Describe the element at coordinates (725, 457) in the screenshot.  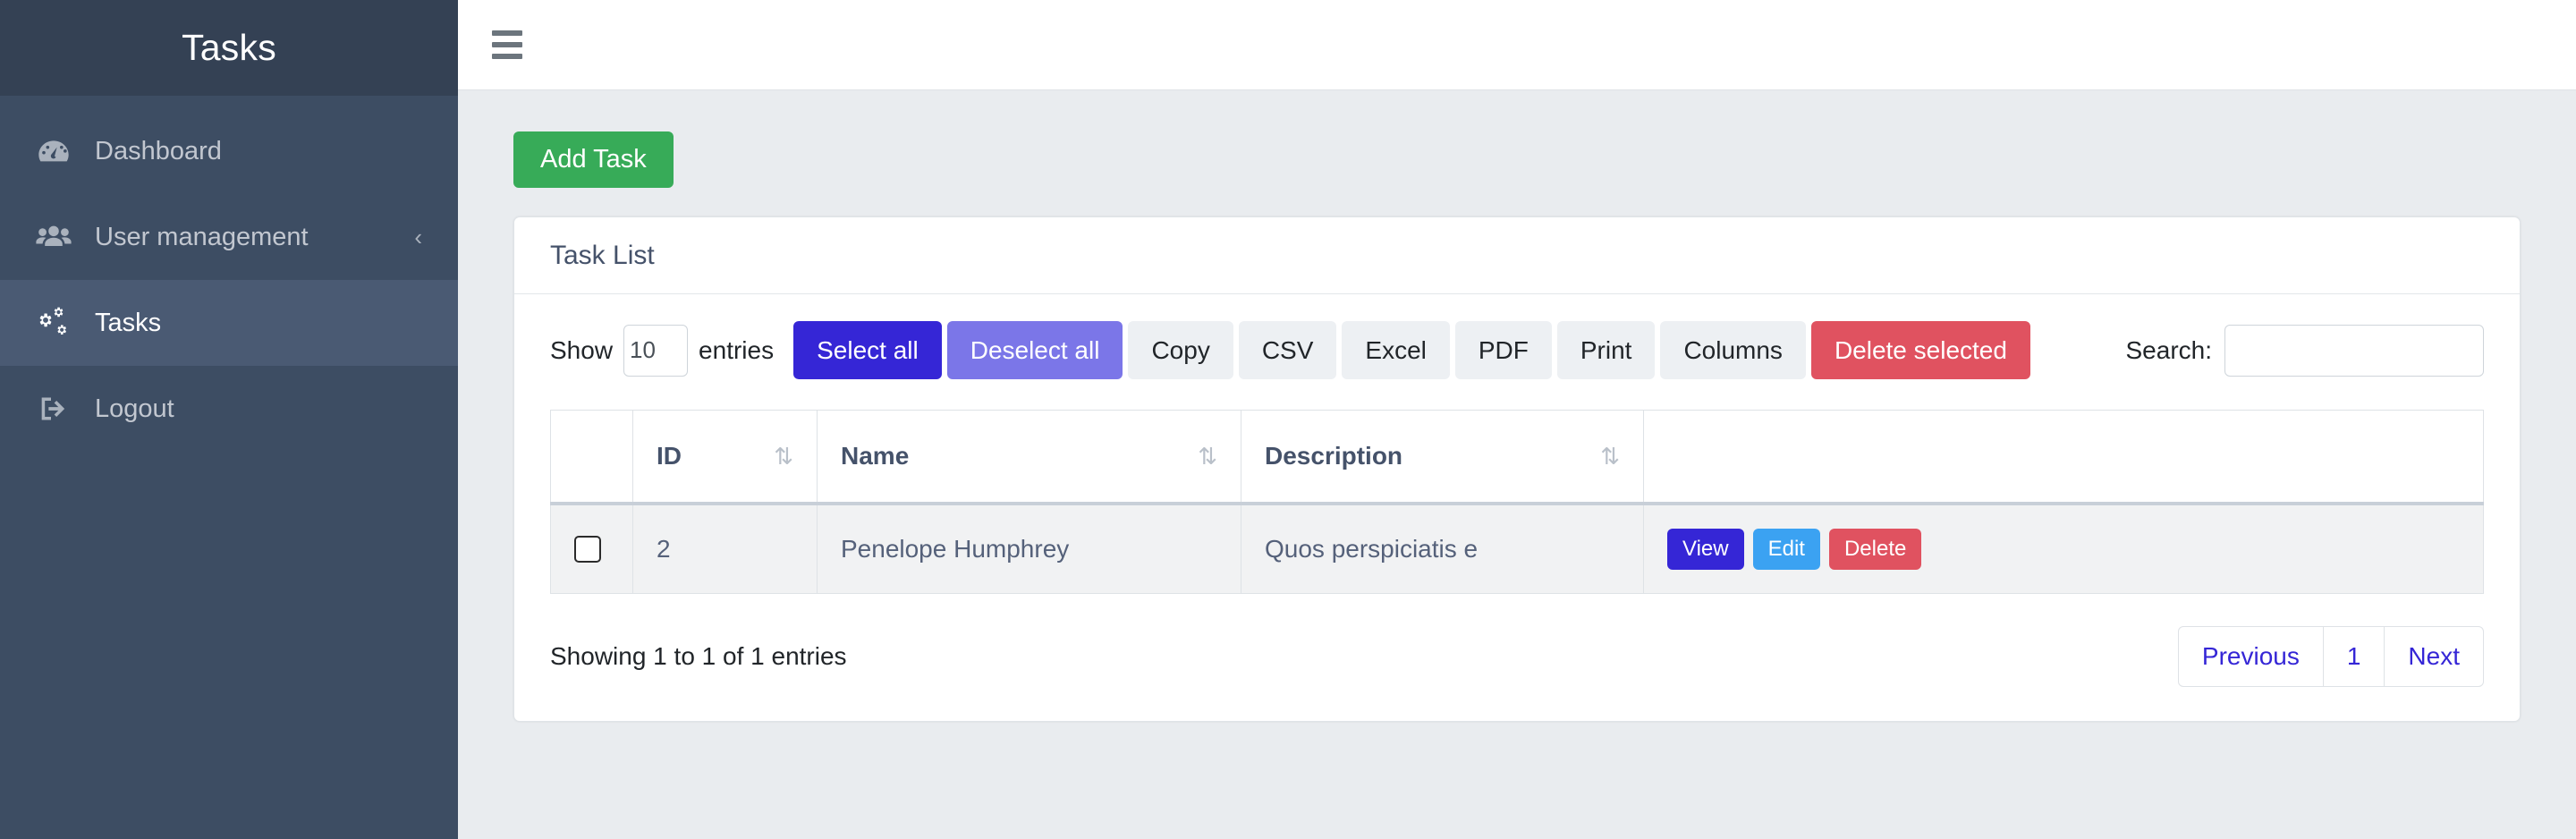
I see `column-header-id: ID ⇅` at that location.